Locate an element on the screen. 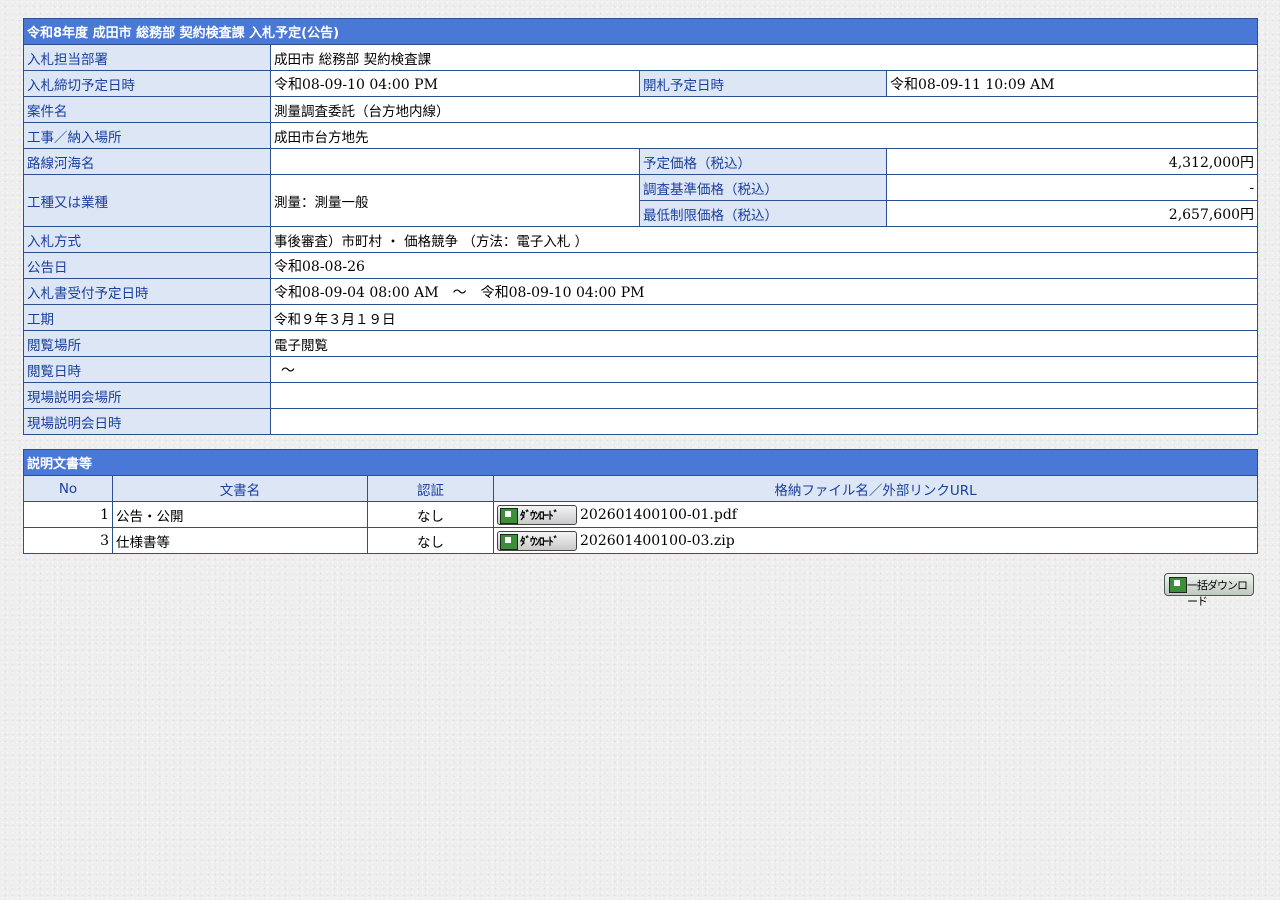  documents-header-row: No 文書名 認証 格納ファイル名／外部リンクURL is located at coordinates (641, 488).